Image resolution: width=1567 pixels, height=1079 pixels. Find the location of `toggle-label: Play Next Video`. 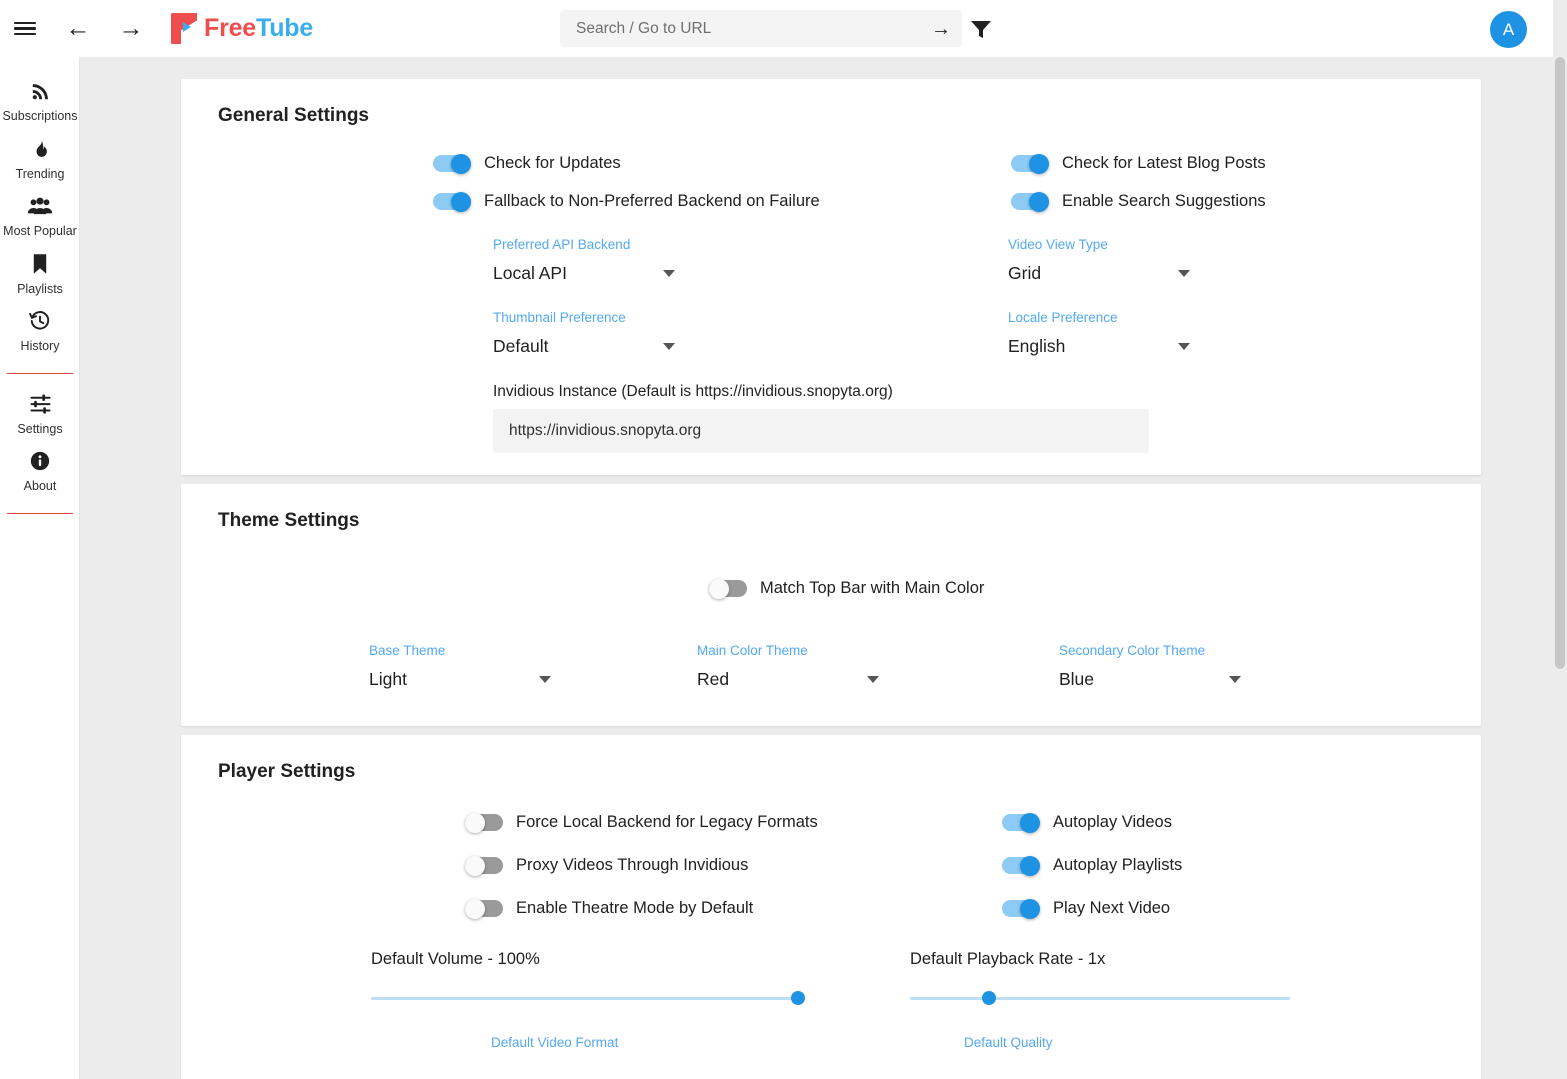

toggle-label: Play Next Video is located at coordinates (1112, 908).